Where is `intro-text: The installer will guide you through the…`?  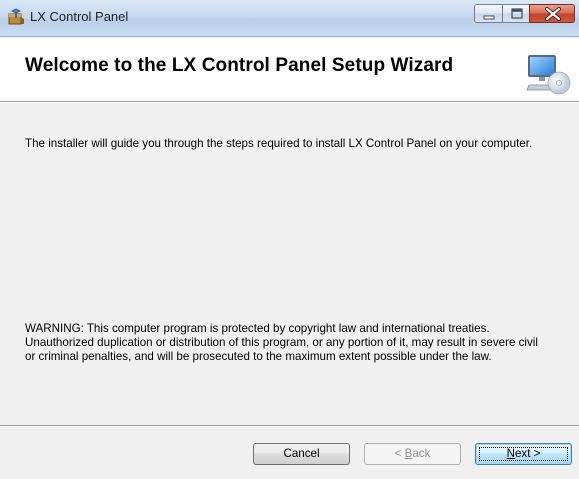
intro-text: The installer will guide you through the… is located at coordinates (279, 143).